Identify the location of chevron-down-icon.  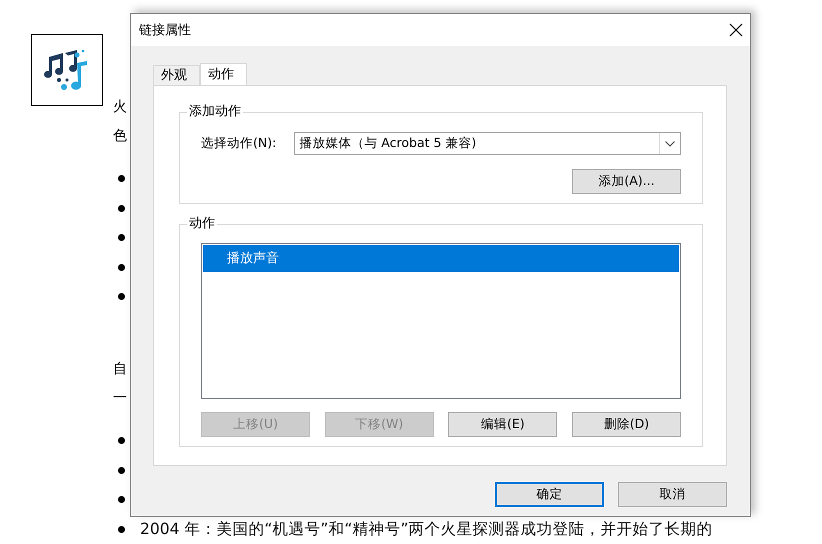
(670, 143).